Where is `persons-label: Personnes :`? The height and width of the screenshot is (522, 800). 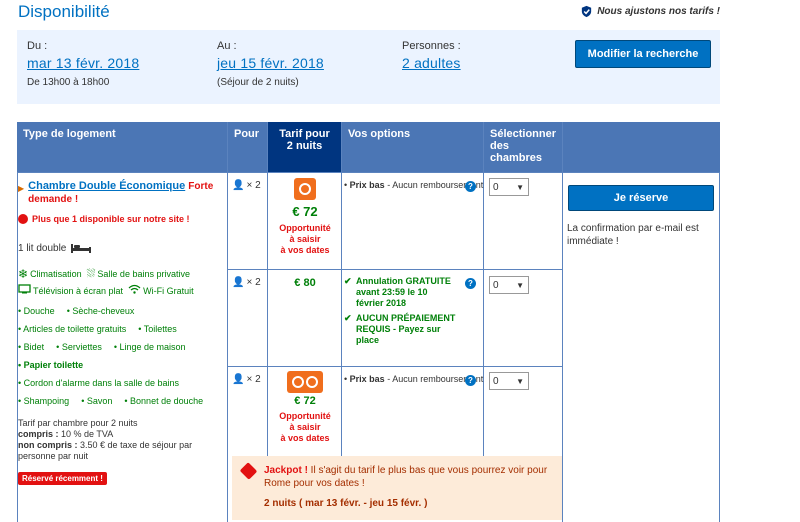
persons-label: Personnes : is located at coordinates (431, 46).